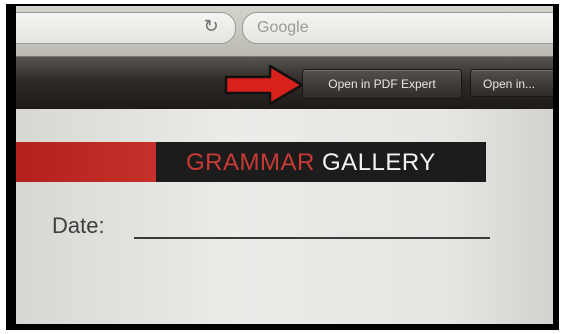 The height and width of the screenshot is (334, 563). What do you see at coordinates (211, 27) in the screenshot?
I see `reload-icon: ↻` at bounding box center [211, 27].